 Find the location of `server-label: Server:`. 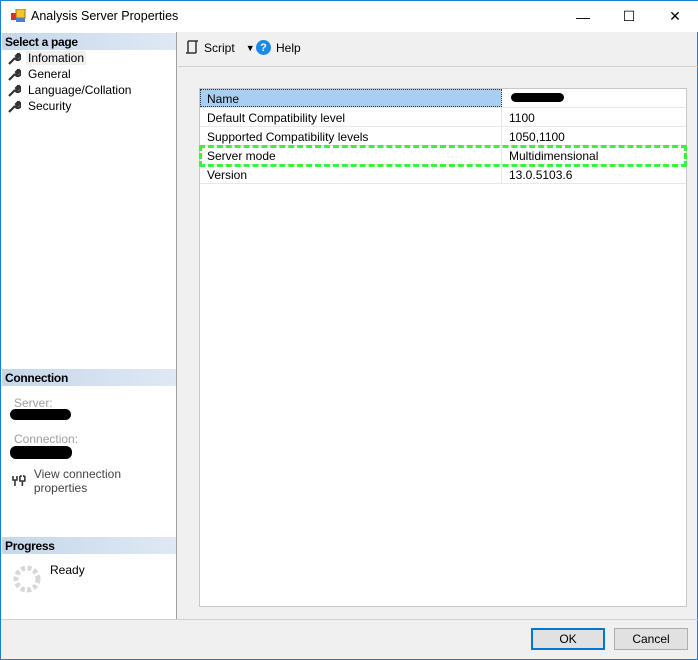

server-label: Server: is located at coordinates (33, 403).